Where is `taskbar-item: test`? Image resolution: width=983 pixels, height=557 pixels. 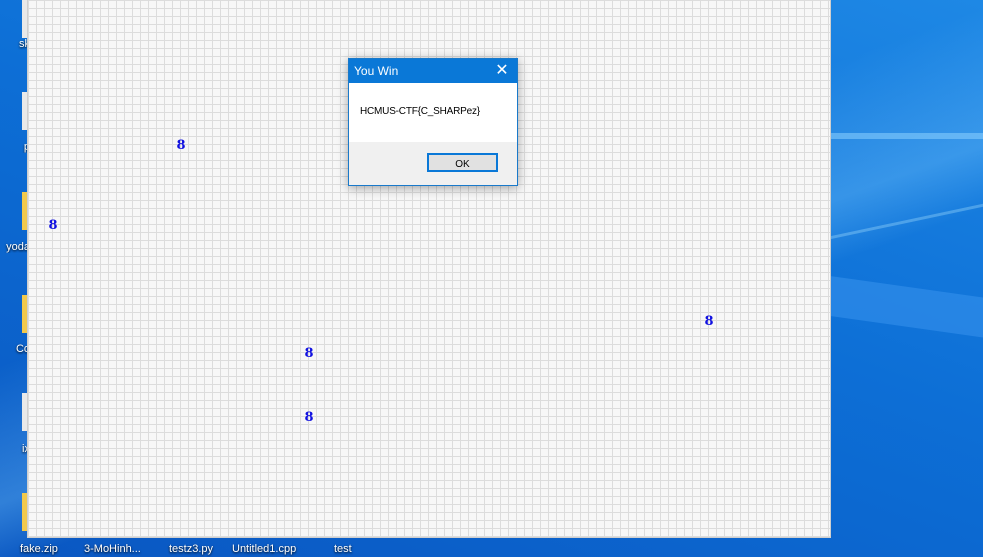
taskbar-item: test is located at coordinates (343, 549).